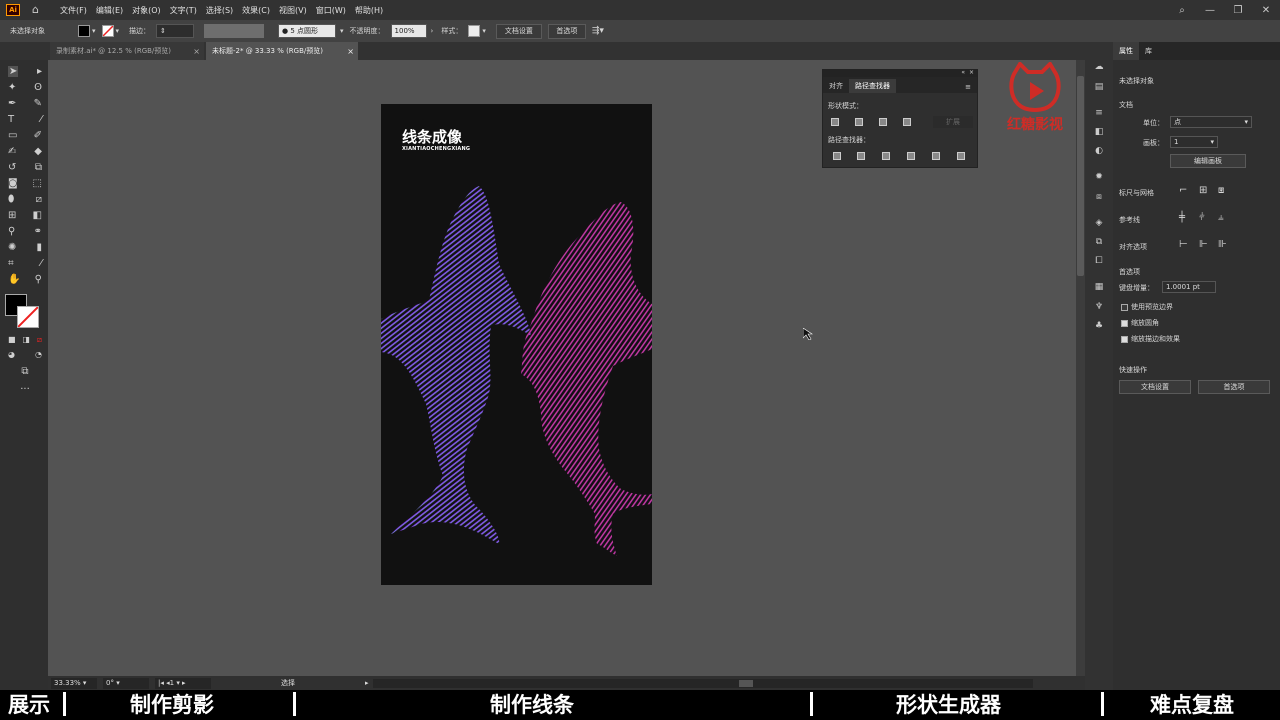 The height and width of the screenshot is (720, 1280). What do you see at coordinates (183, 10) in the screenshot?
I see `menu-type: 文字(T)` at bounding box center [183, 10].